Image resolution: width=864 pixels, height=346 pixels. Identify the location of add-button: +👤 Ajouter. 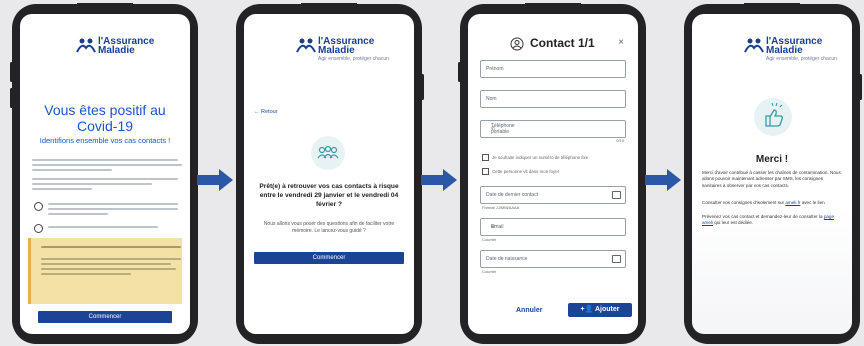
(600, 310).